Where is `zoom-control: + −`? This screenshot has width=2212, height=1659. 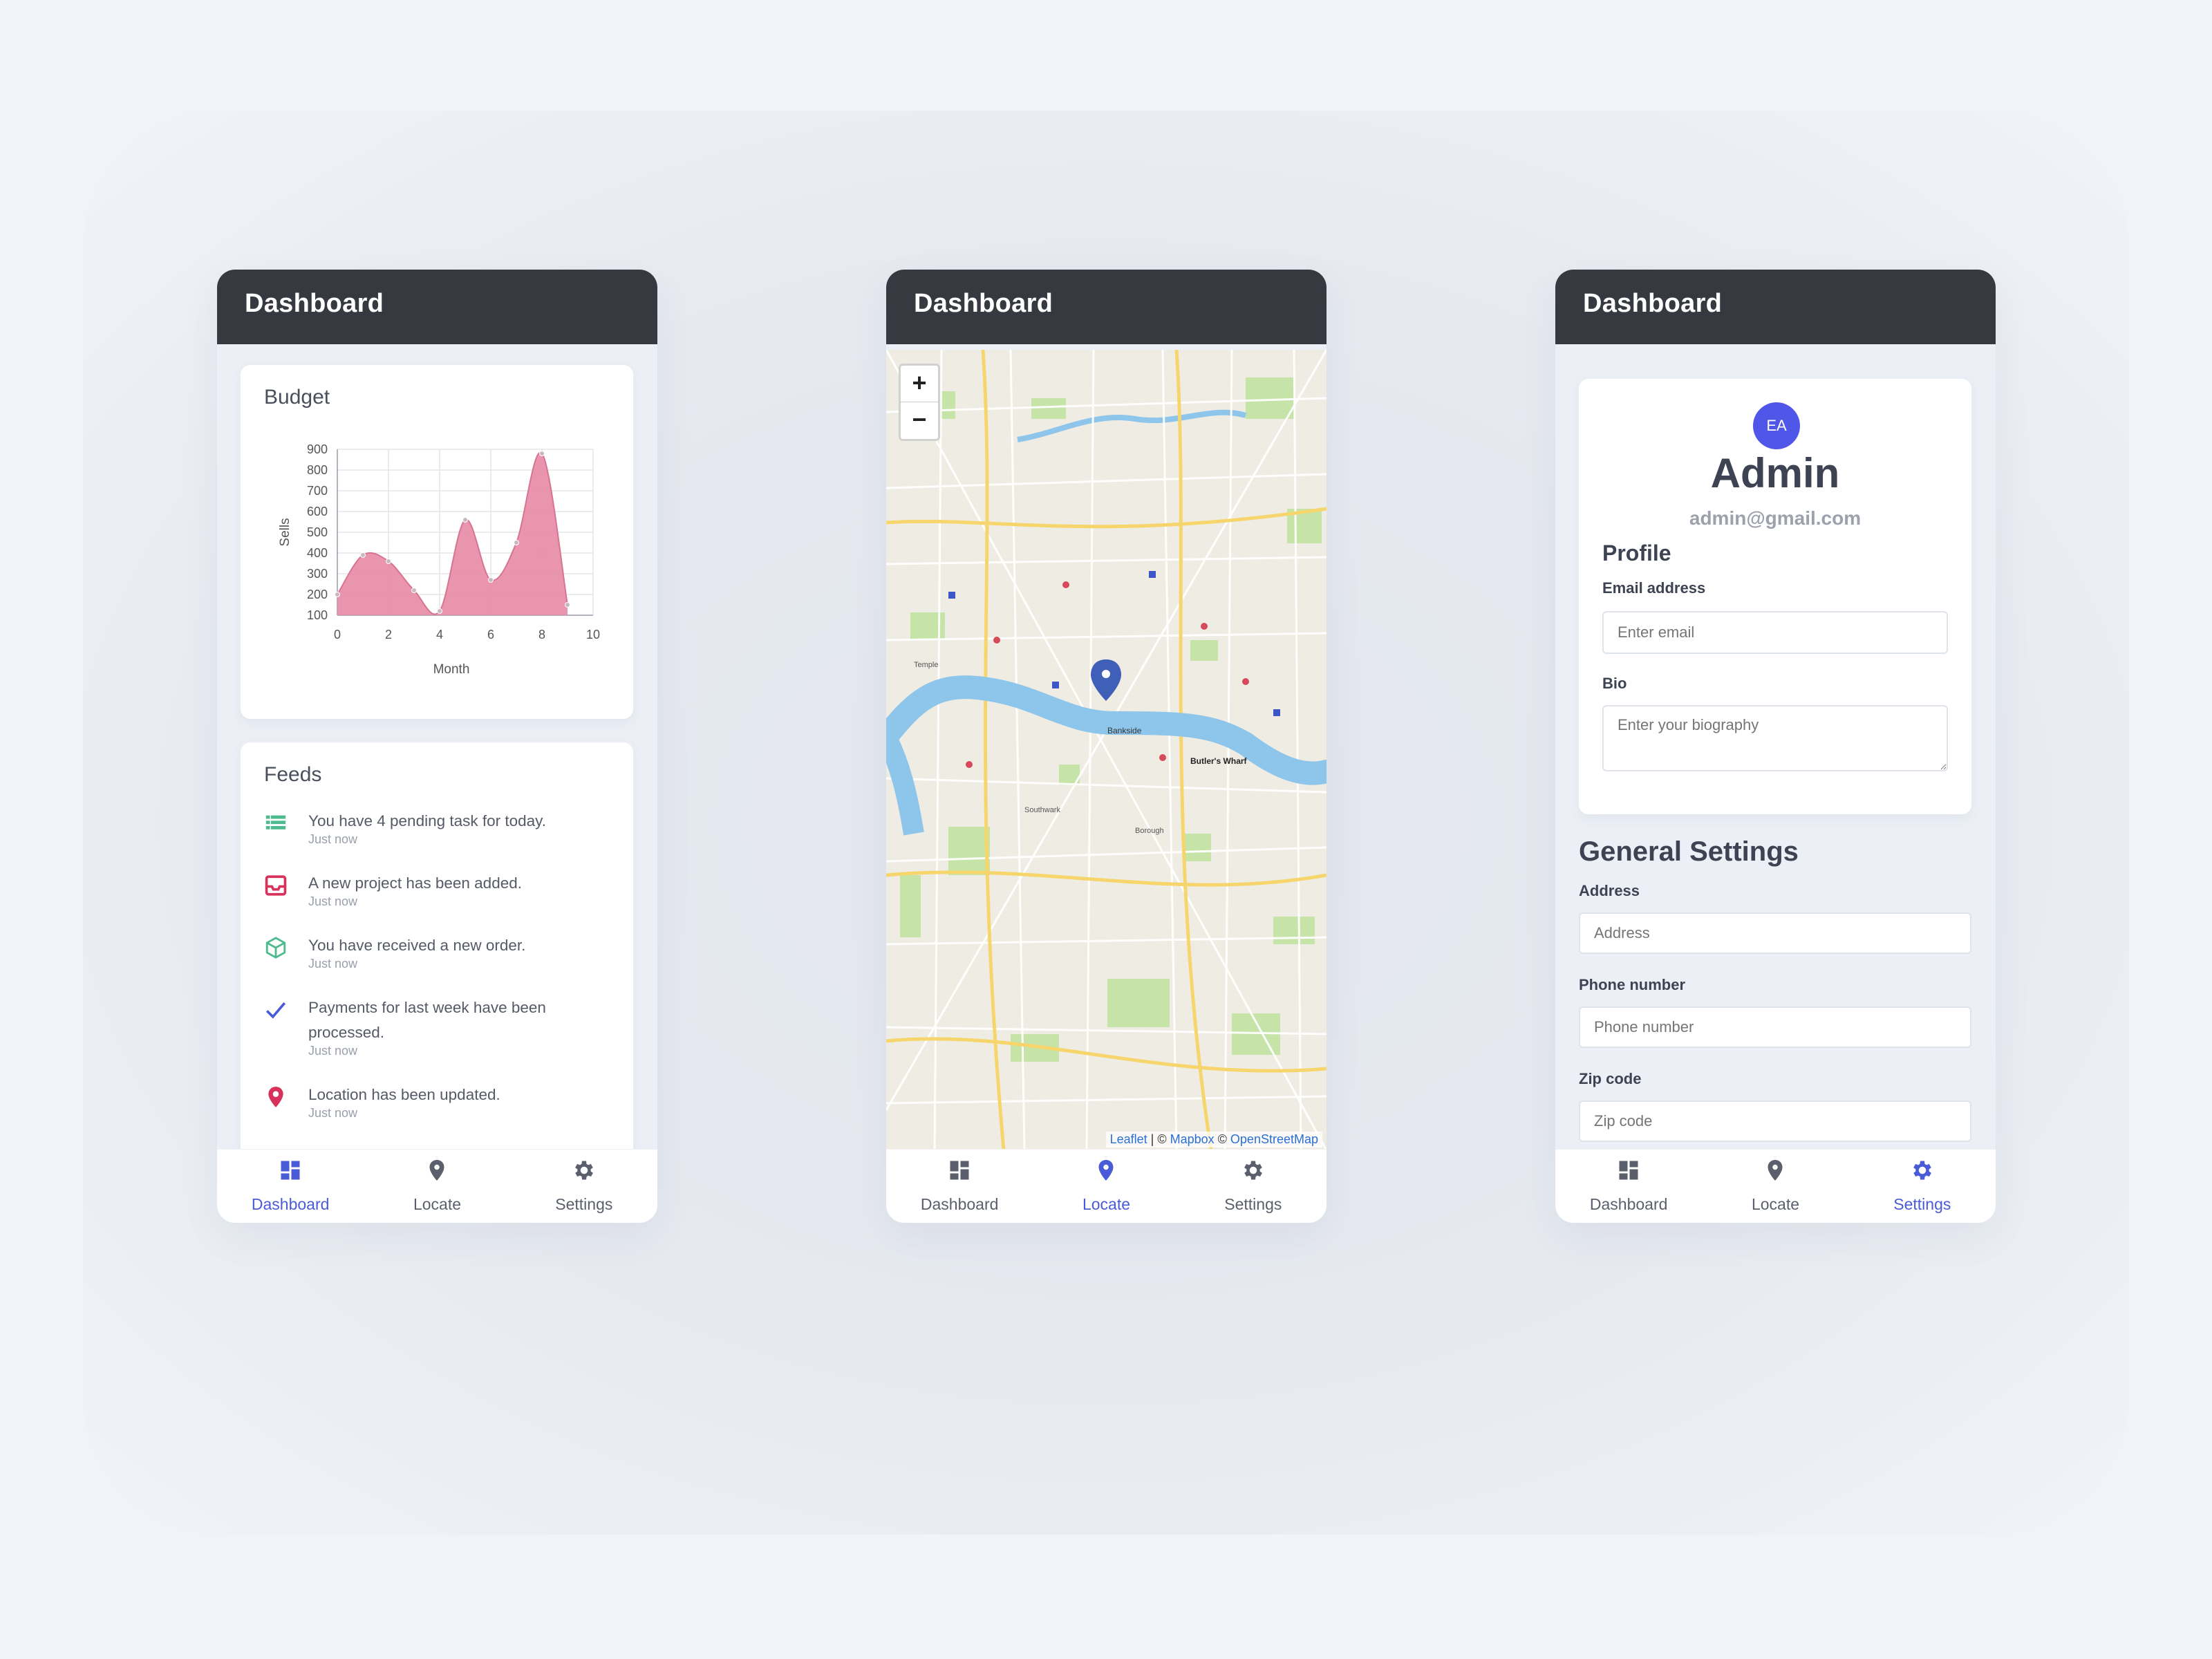 zoom-control: + − is located at coordinates (920, 402).